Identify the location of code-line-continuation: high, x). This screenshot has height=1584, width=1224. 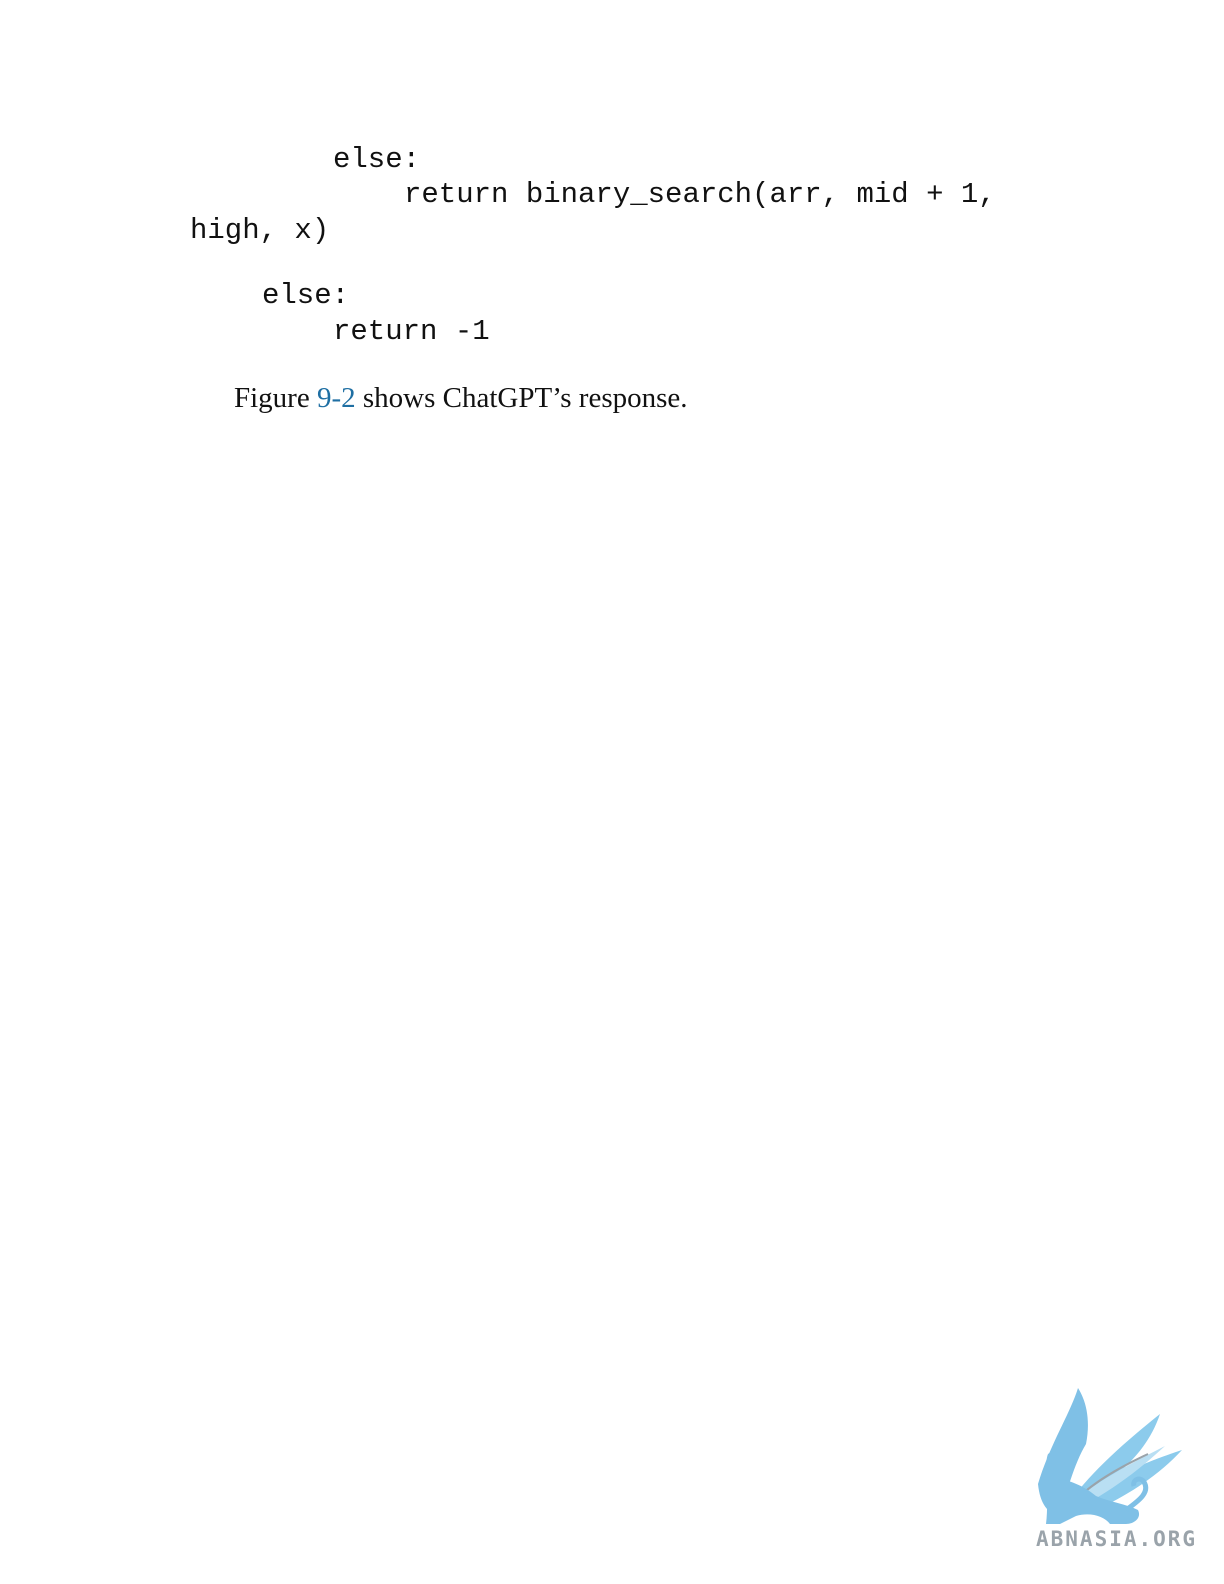
(260, 230).